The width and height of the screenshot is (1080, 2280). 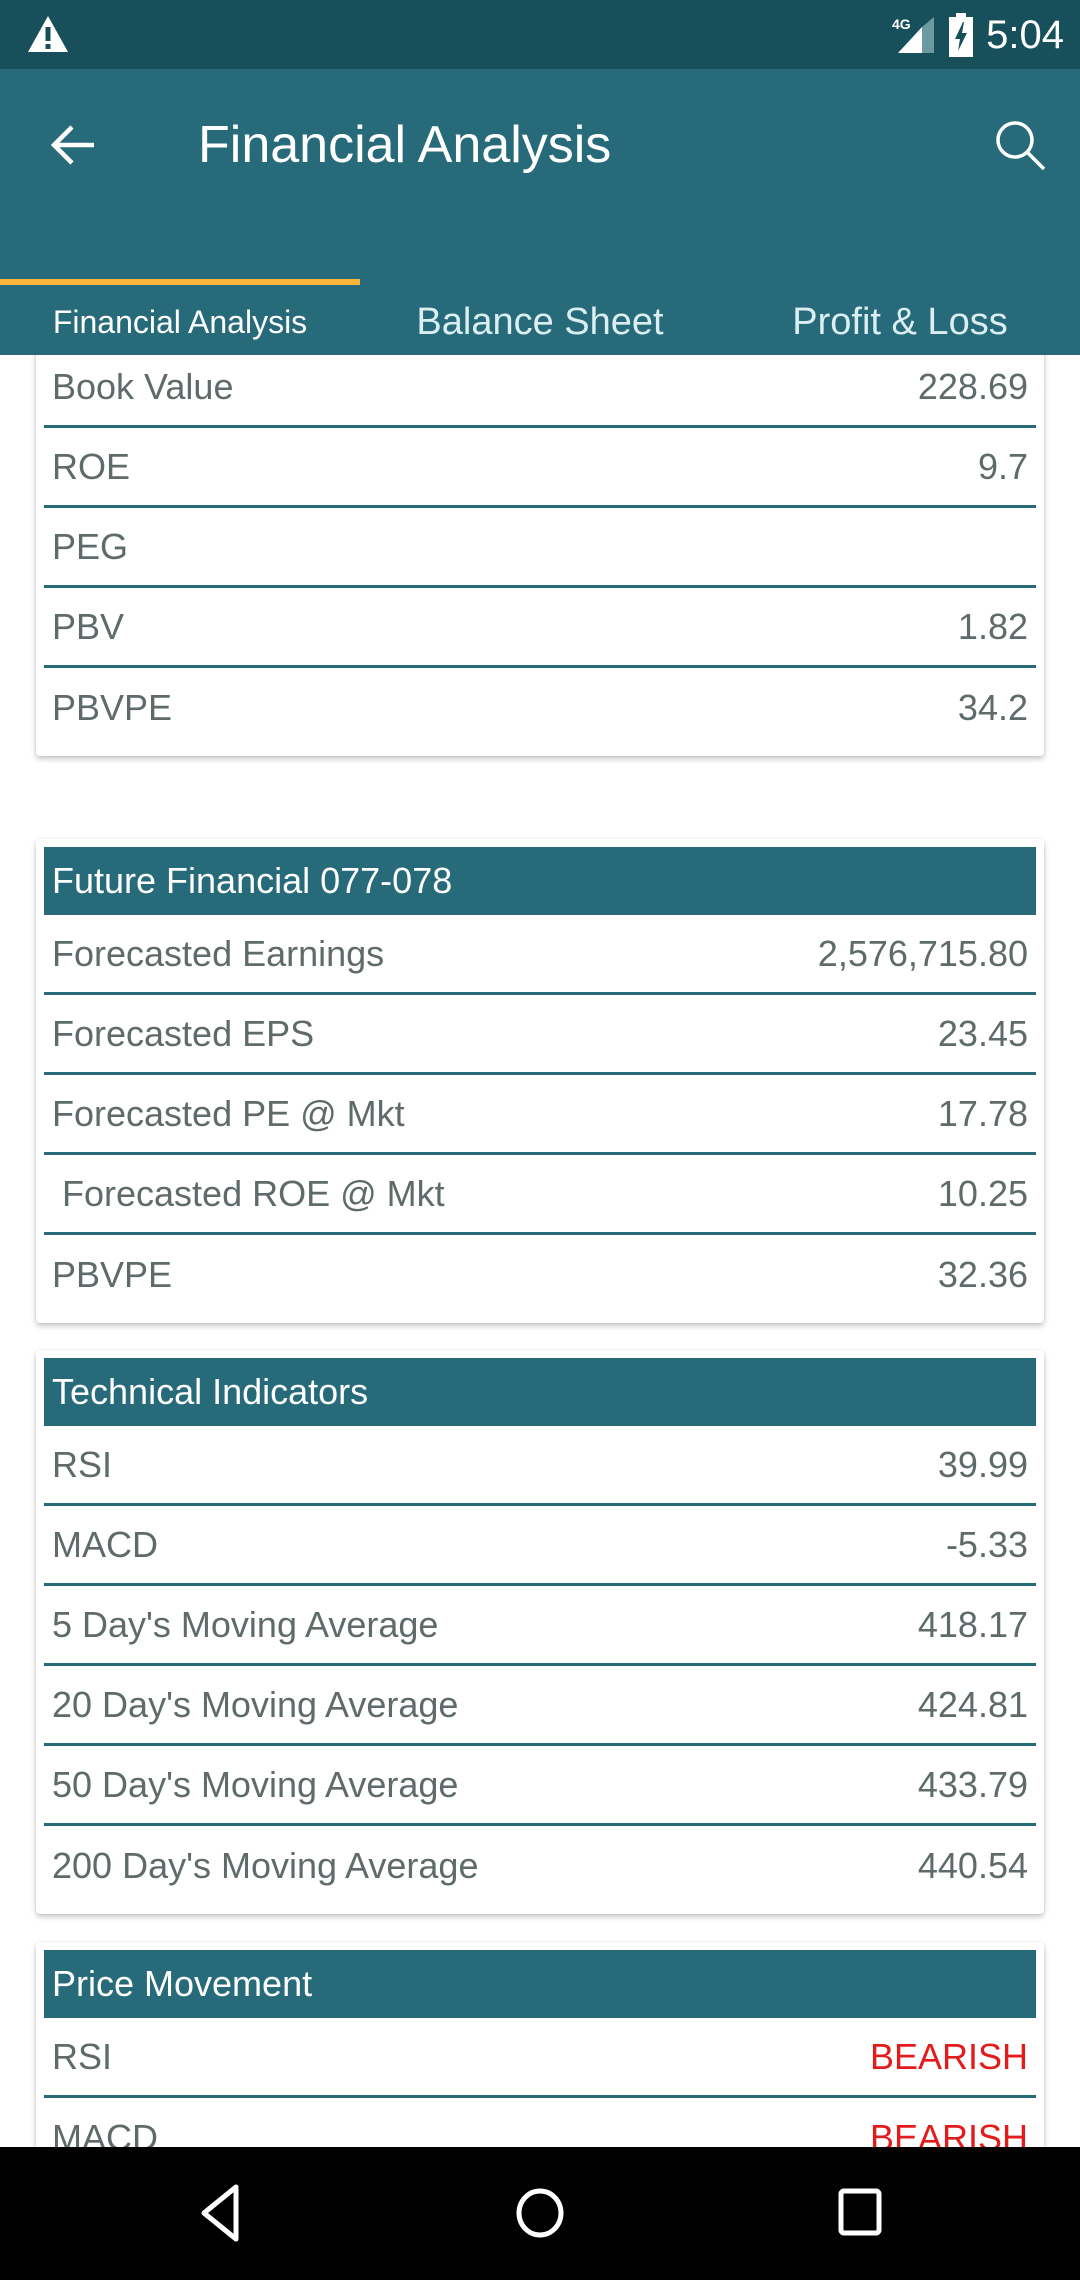 I want to click on table-row: 5 Day's Moving Average 418.17, so click(x=540, y=1626).